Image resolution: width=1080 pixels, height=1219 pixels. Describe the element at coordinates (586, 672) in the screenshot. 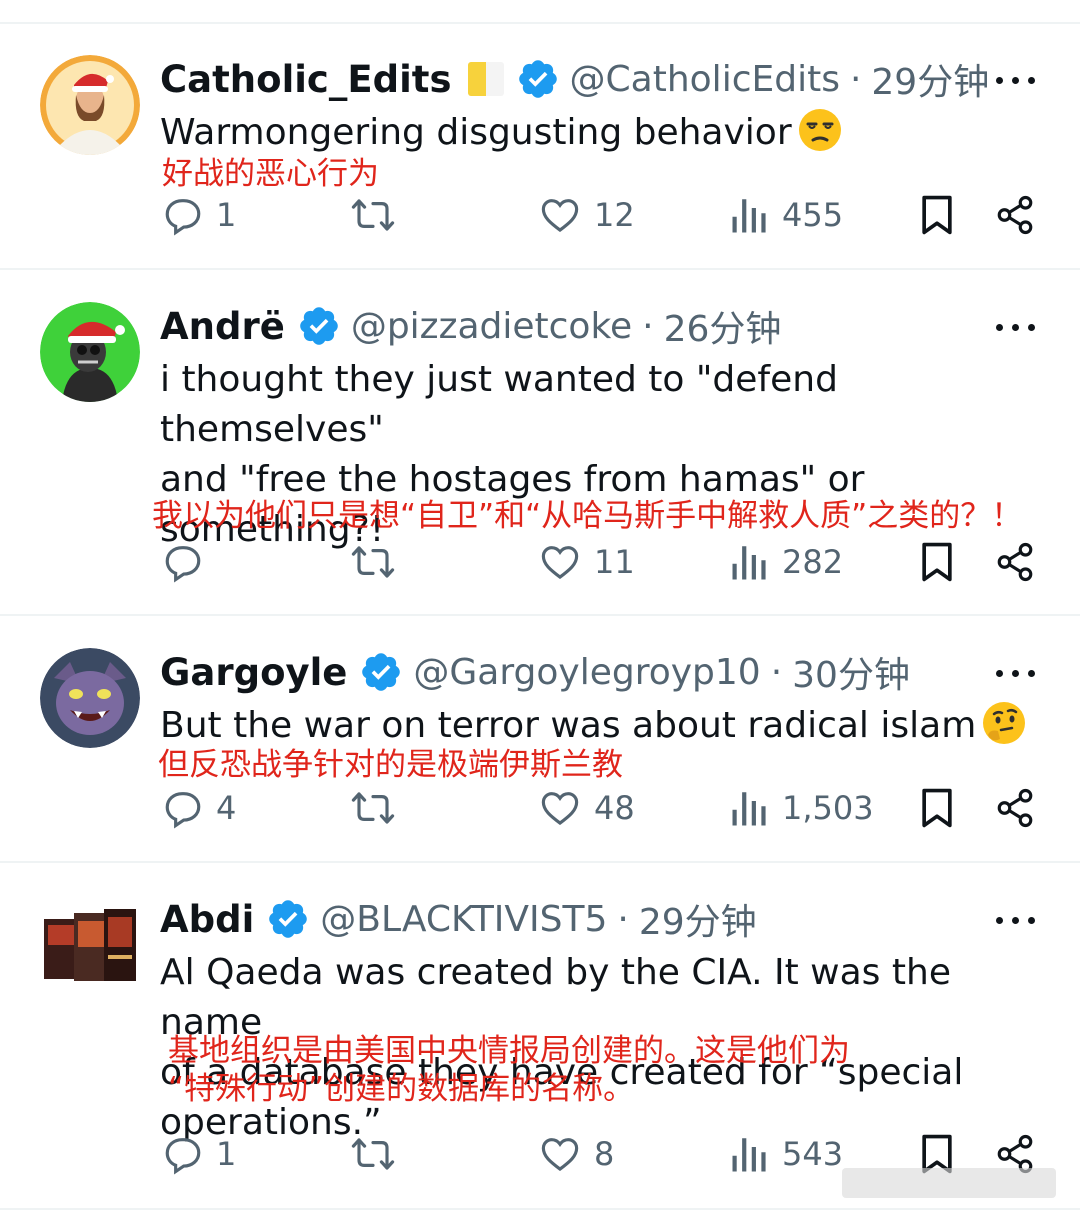

I see `handle: @Gargoylegroyp10` at that location.